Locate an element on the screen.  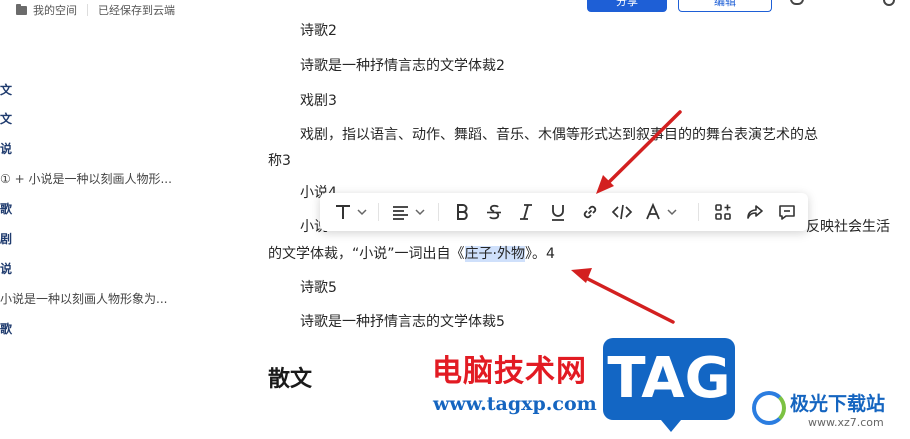
bold-icon is located at coordinates (462, 212).